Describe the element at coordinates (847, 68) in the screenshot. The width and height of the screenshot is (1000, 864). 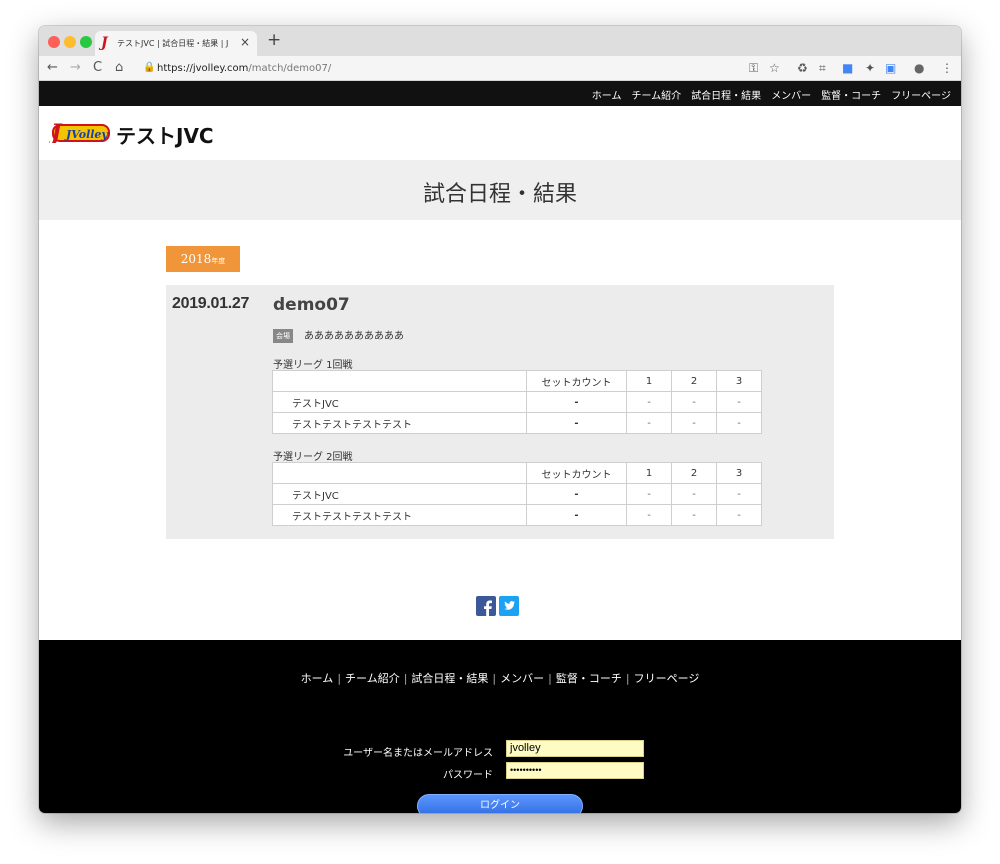
I see `color-extension-icon: ■` at that location.